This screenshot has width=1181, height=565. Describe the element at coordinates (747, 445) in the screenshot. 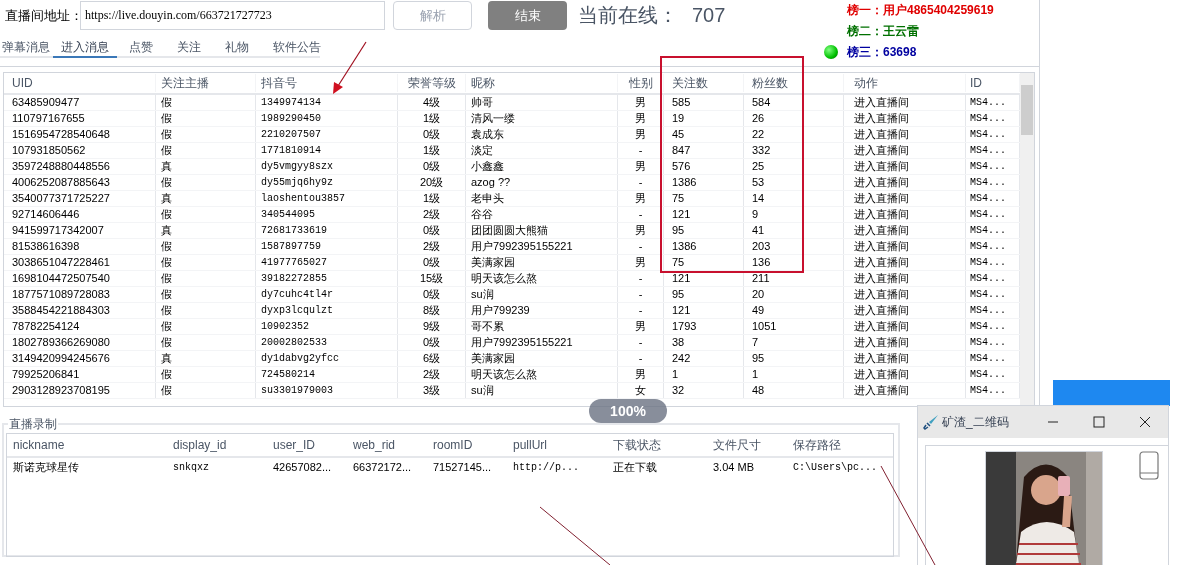

I see `column-header: 文件尺寸` at that location.